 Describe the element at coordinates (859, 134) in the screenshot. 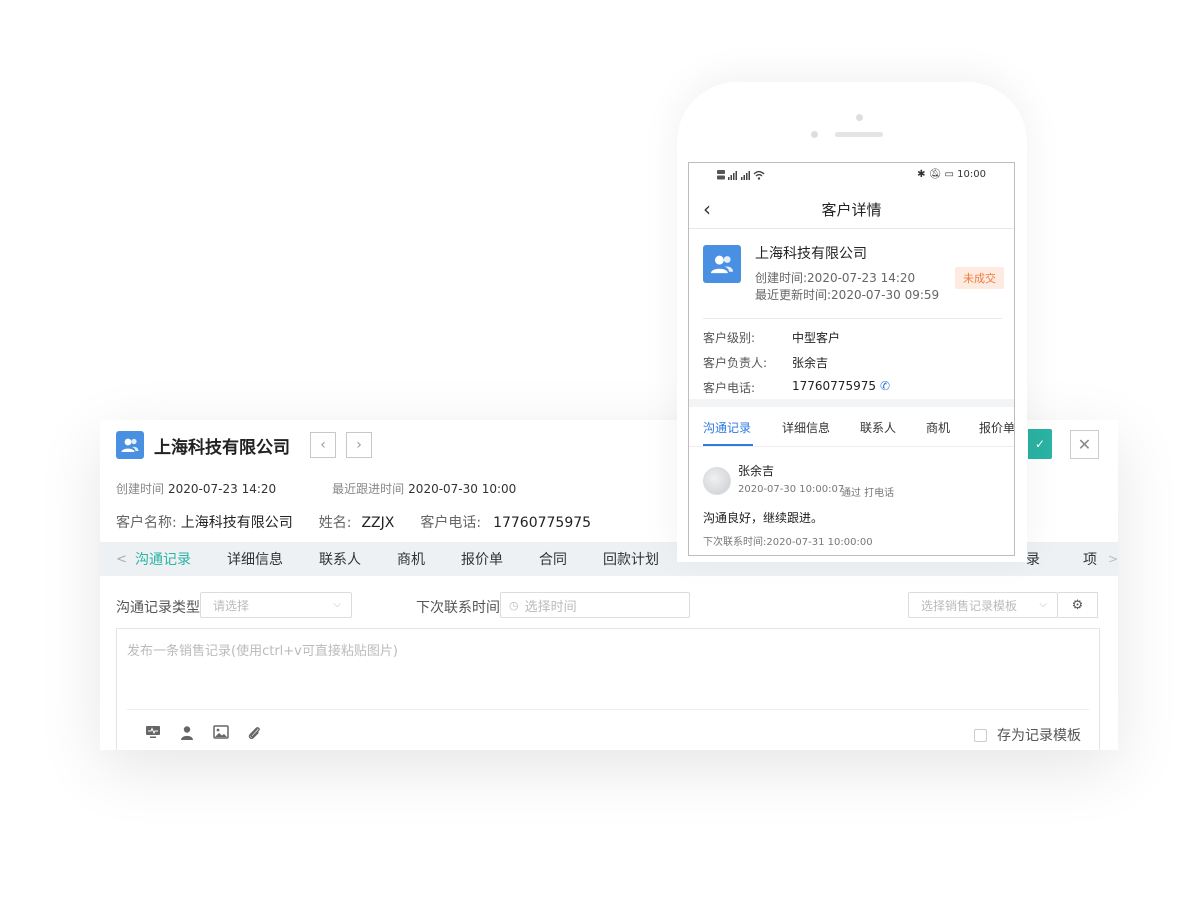

I see `phone-speaker` at that location.